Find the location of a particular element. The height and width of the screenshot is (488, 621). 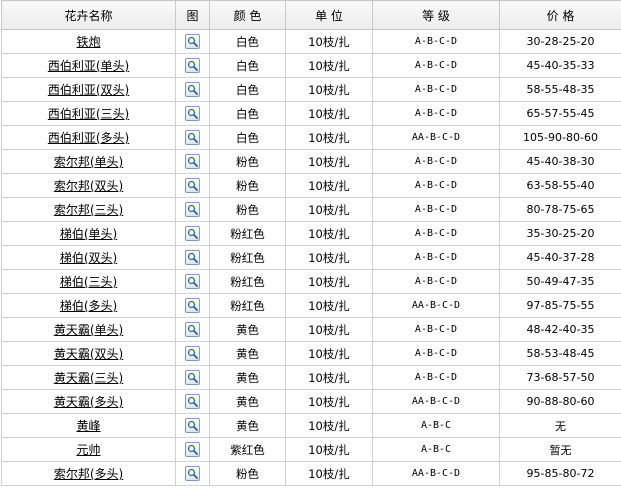

table-row: 西伯利亚(单头) 白色 10枝/扎 A-B-C-D 45-40-35-33 is located at coordinates (311, 65).